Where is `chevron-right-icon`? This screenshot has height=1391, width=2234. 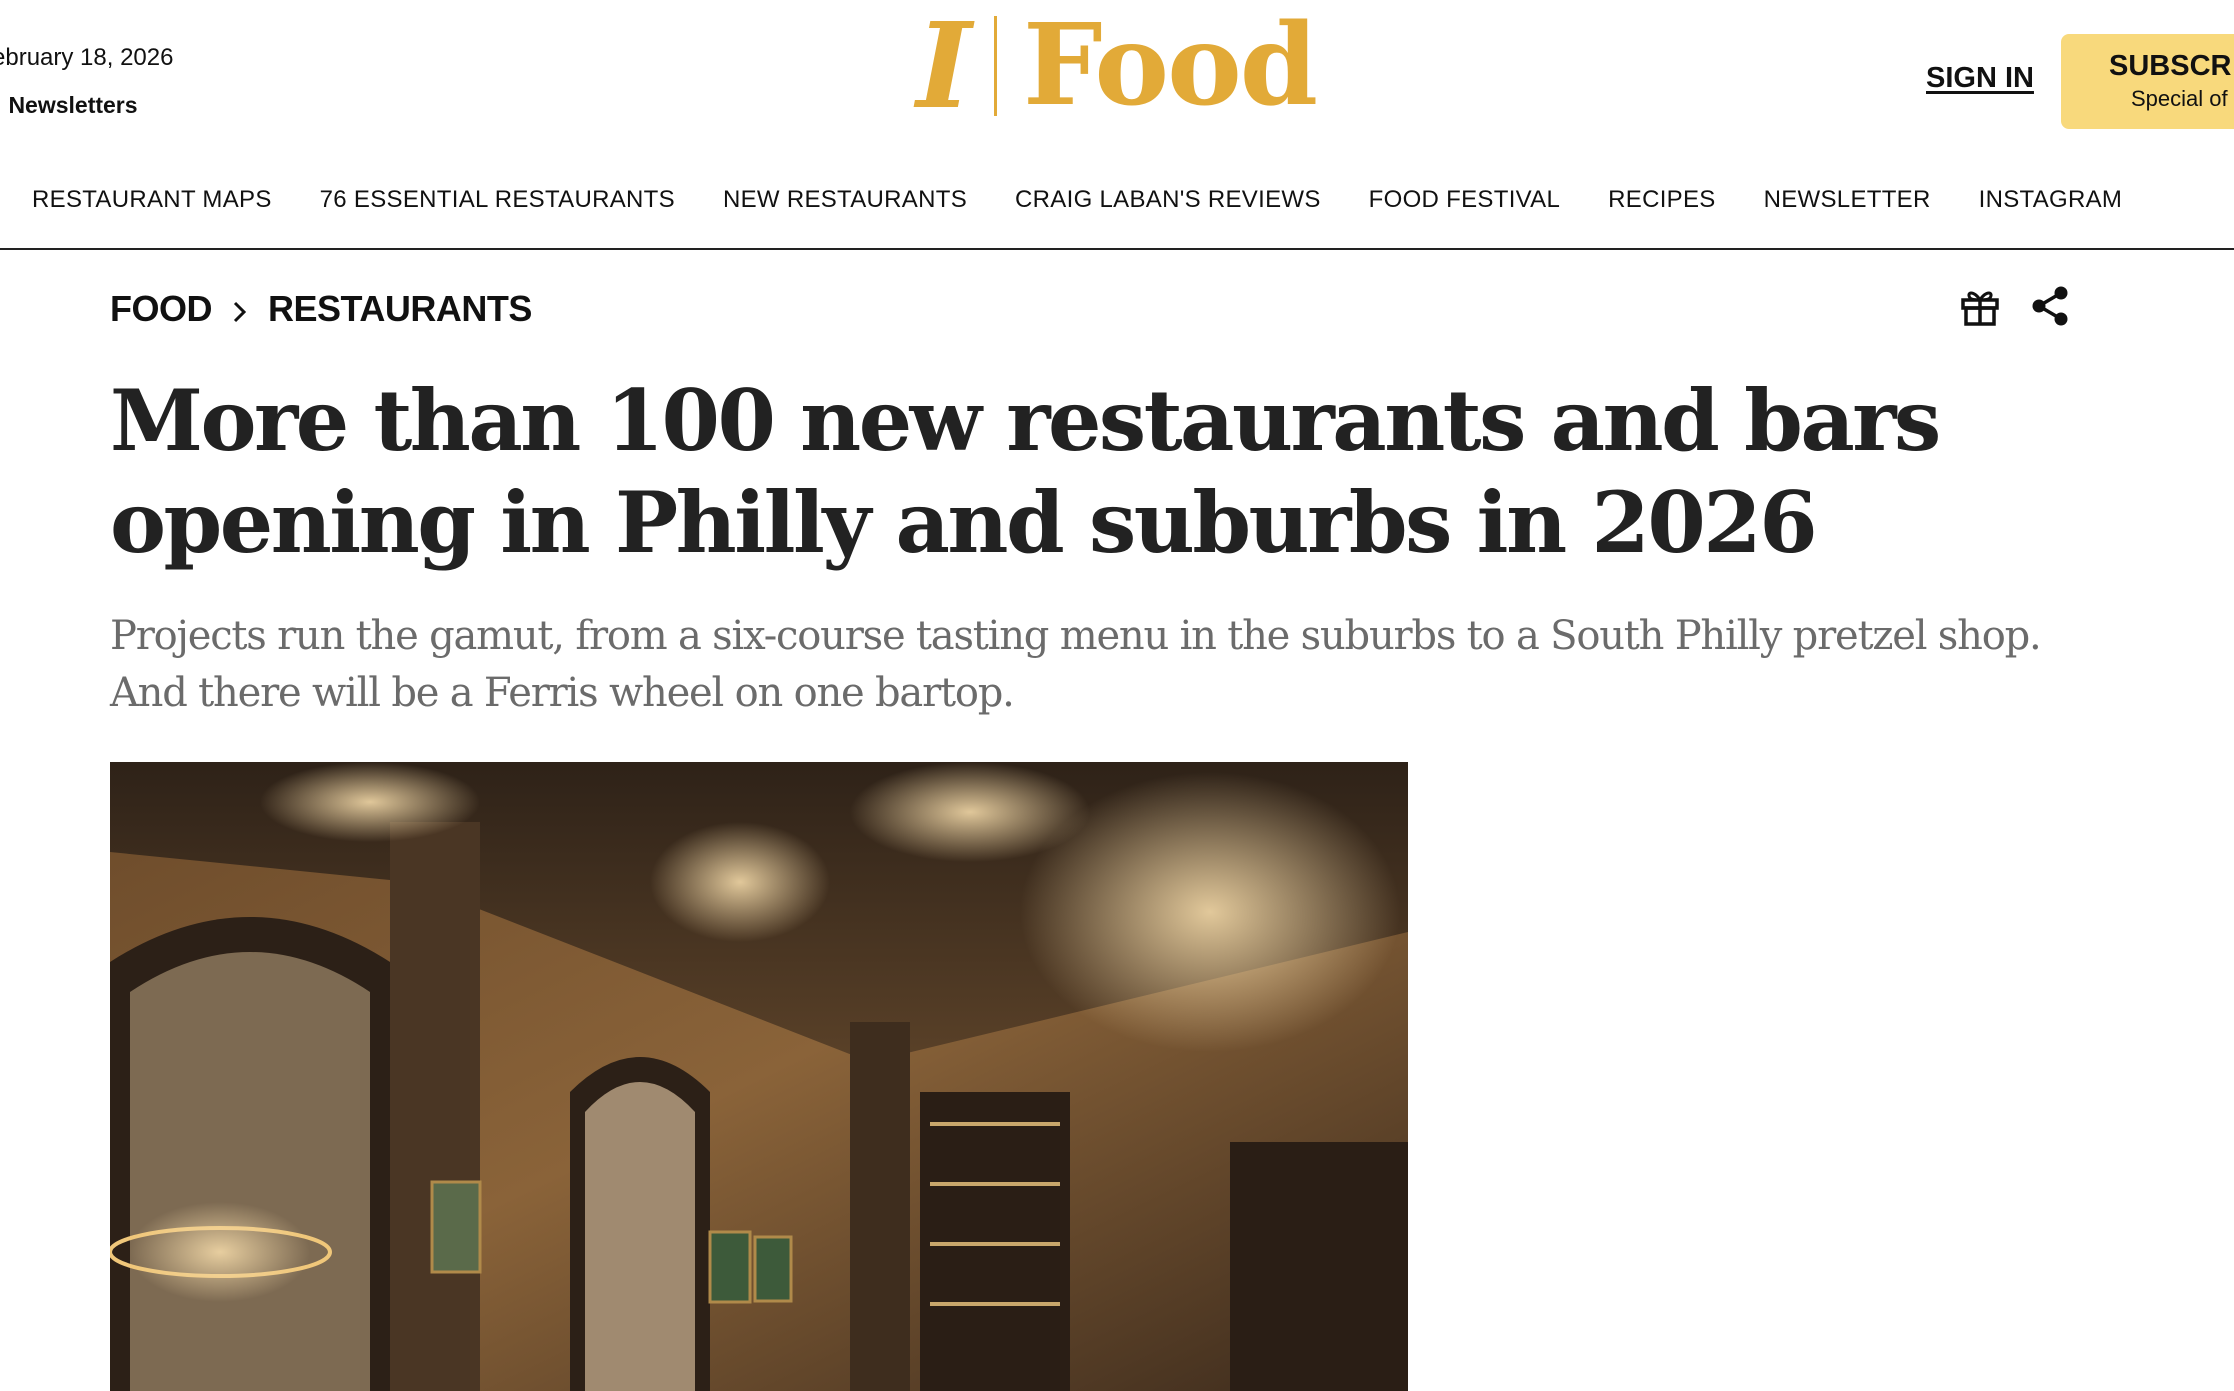 chevron-right-icon is located at coordinates (240, 309).